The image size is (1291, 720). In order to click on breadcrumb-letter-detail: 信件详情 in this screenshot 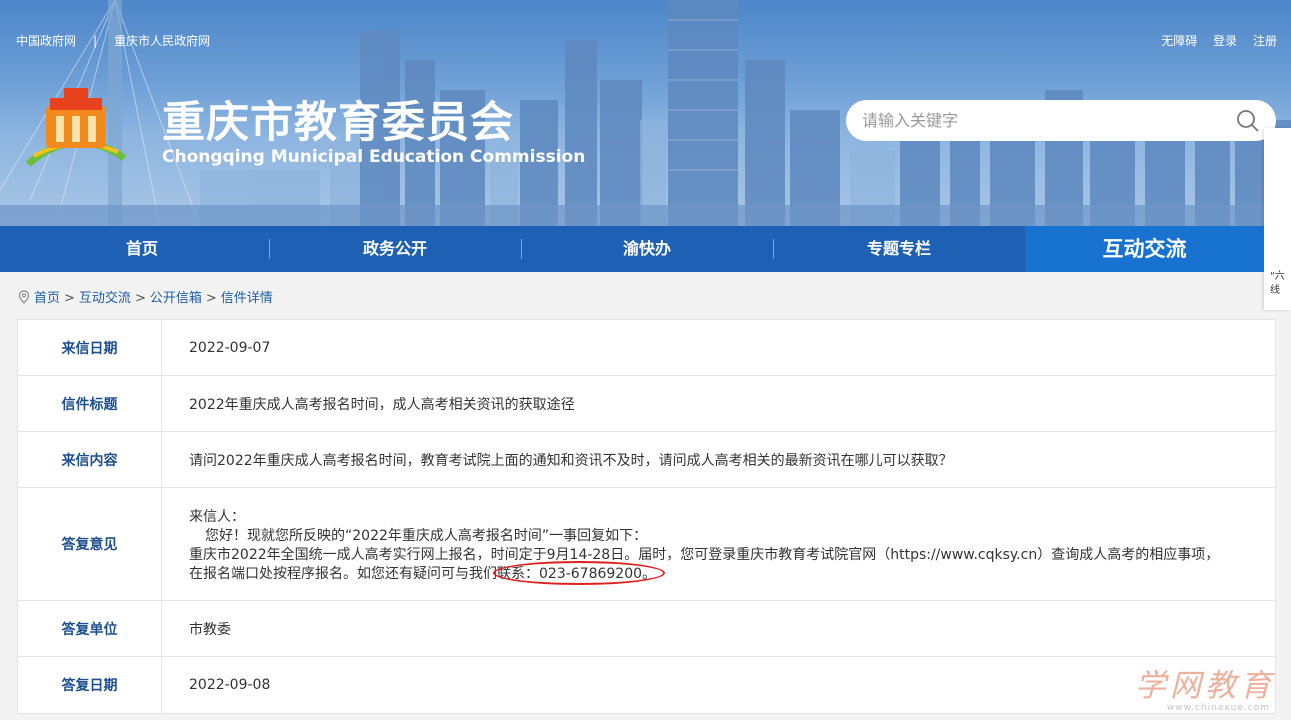, I will do `click(247, 298)`.